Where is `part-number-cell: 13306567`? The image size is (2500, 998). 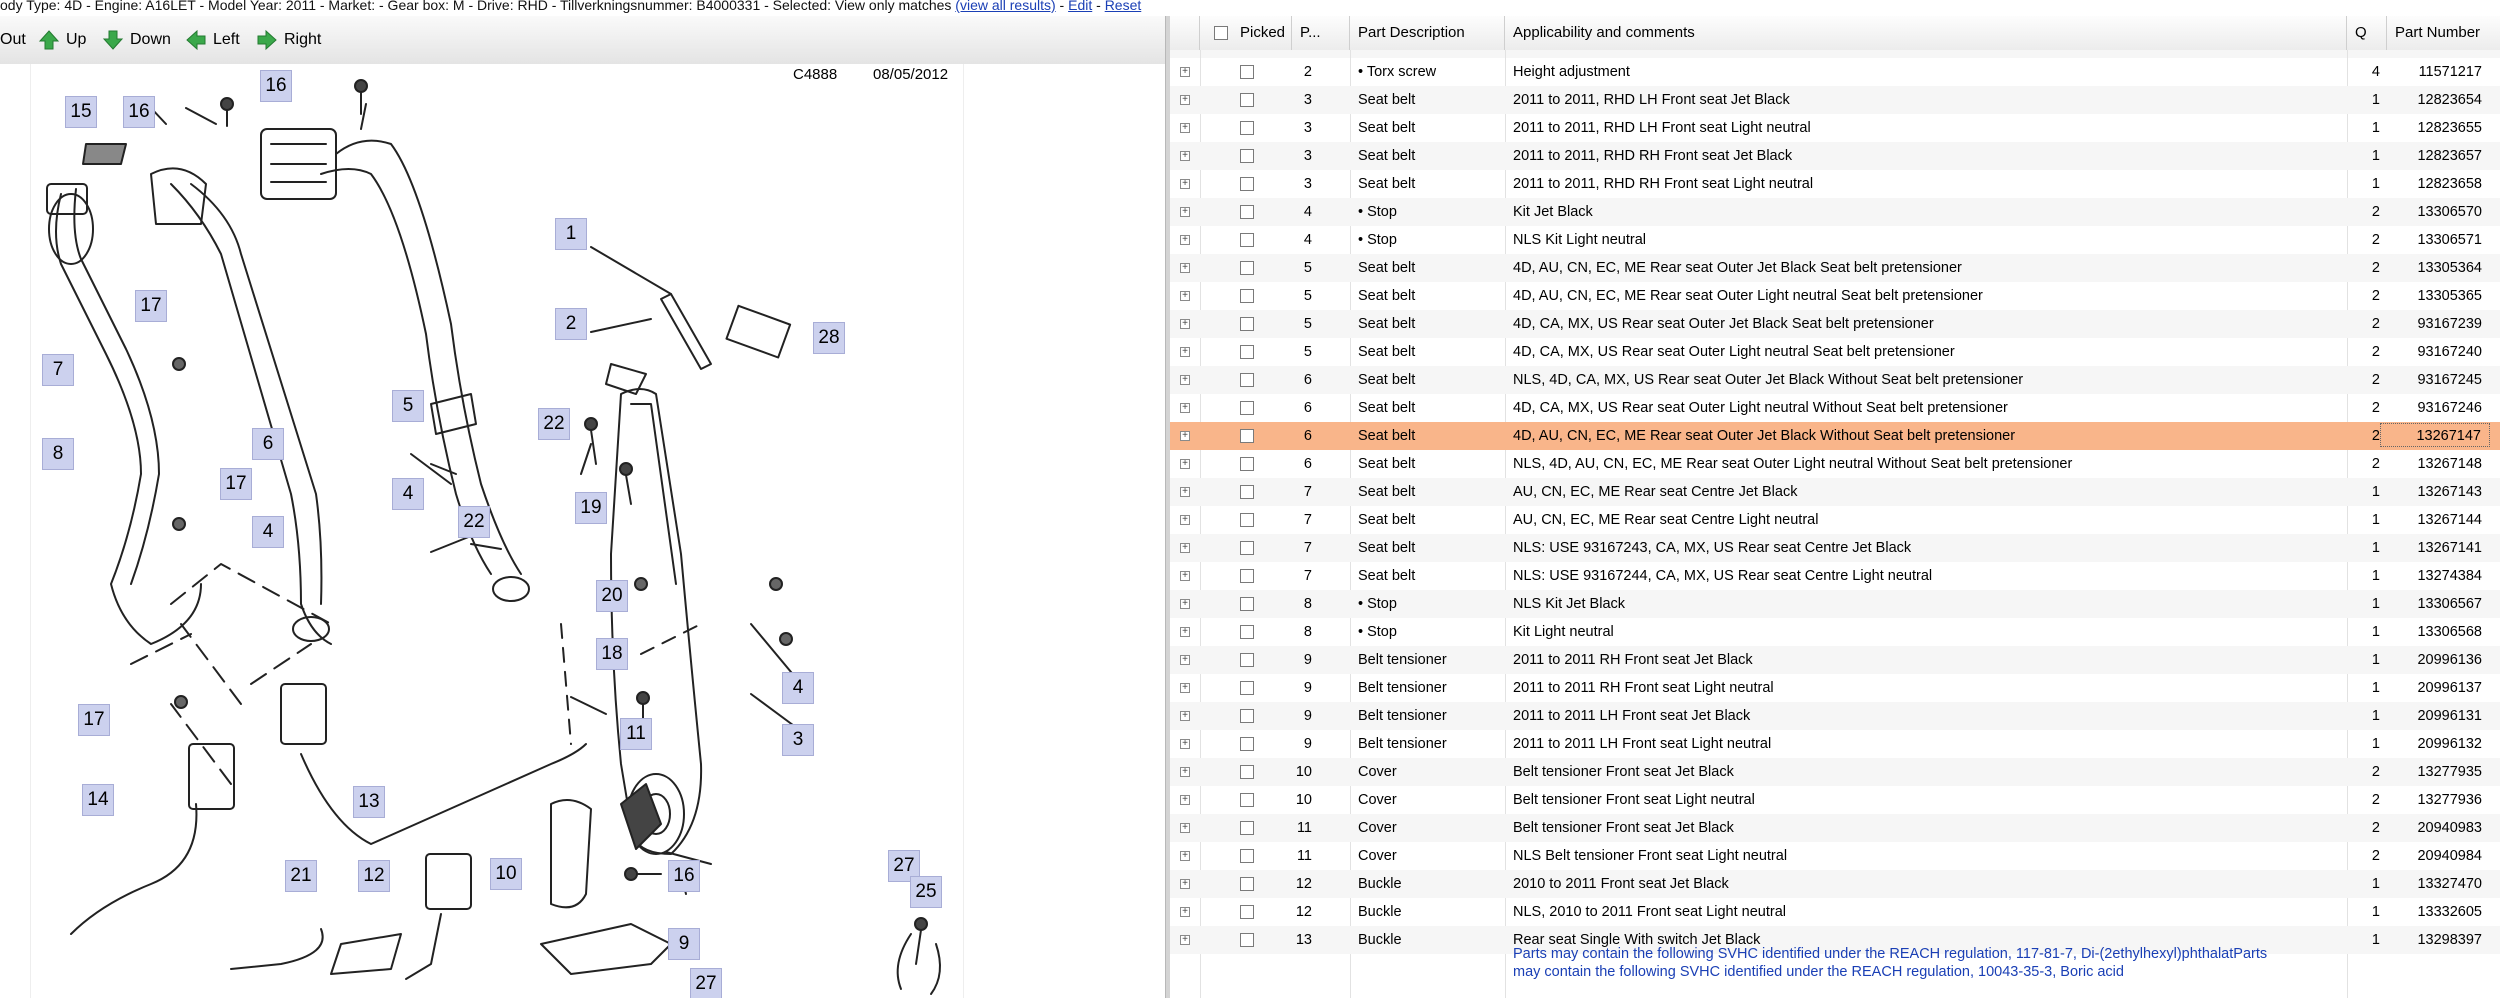 part-number-cell: 13306567 is located at coordinates (2435, 604).